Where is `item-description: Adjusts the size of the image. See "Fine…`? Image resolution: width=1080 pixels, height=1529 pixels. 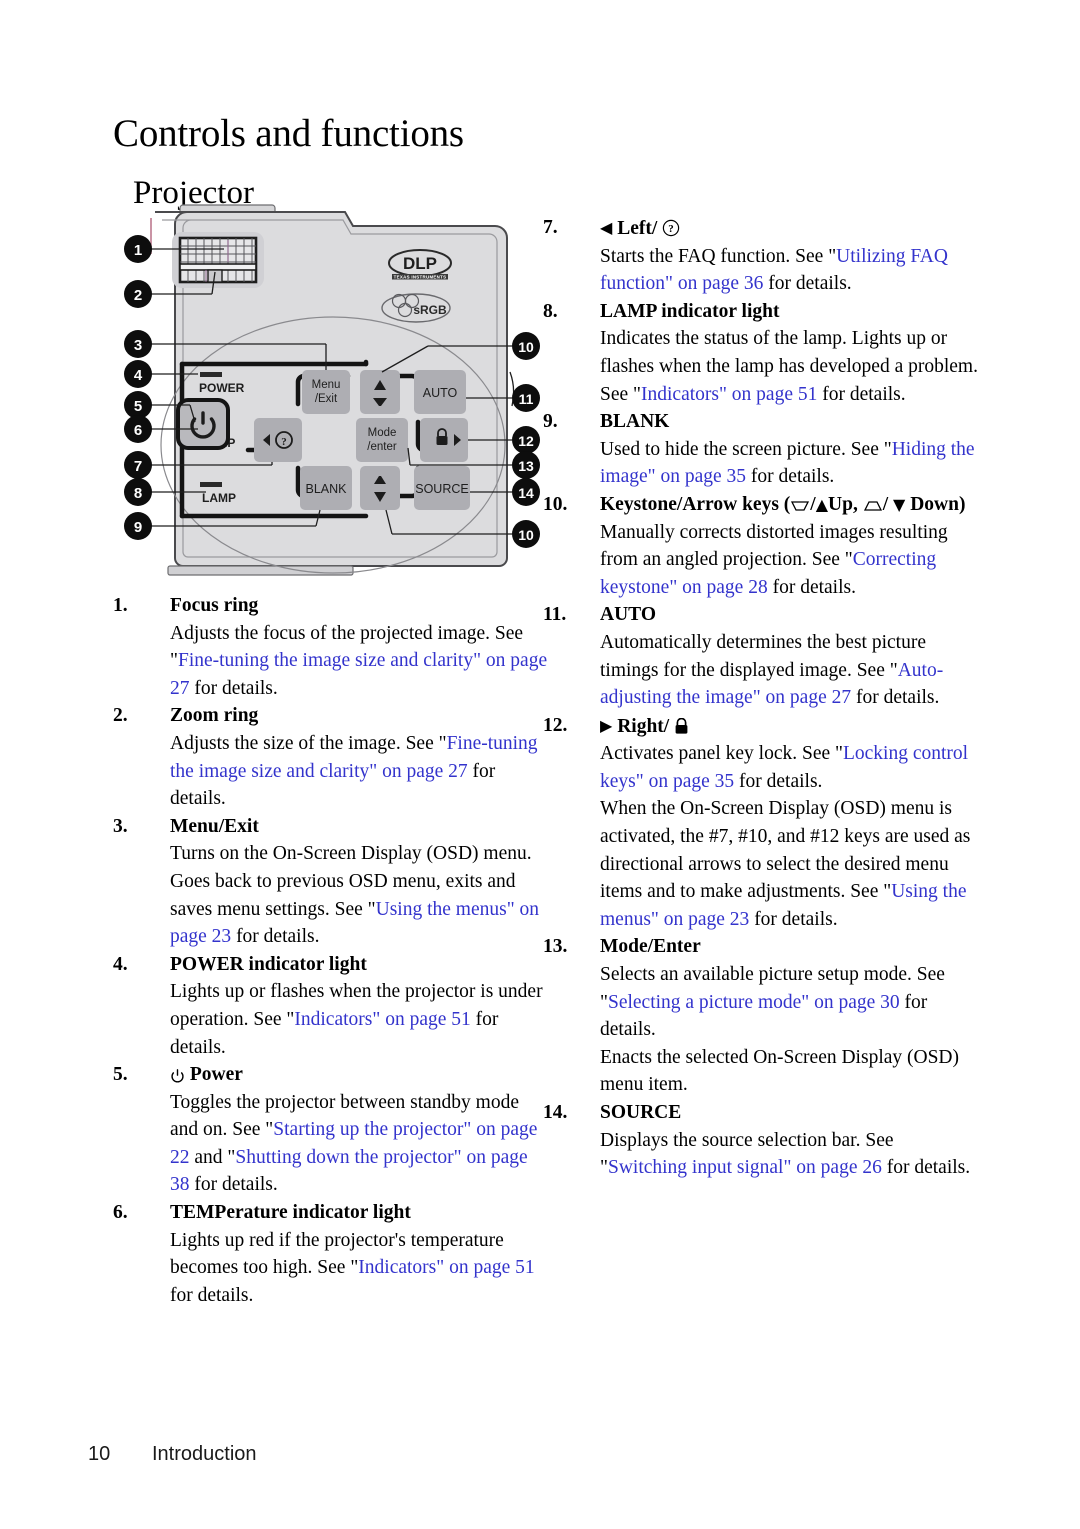
item-description: Adjusts the size of the image. See "Fine… is located at coordinates (354, 771).